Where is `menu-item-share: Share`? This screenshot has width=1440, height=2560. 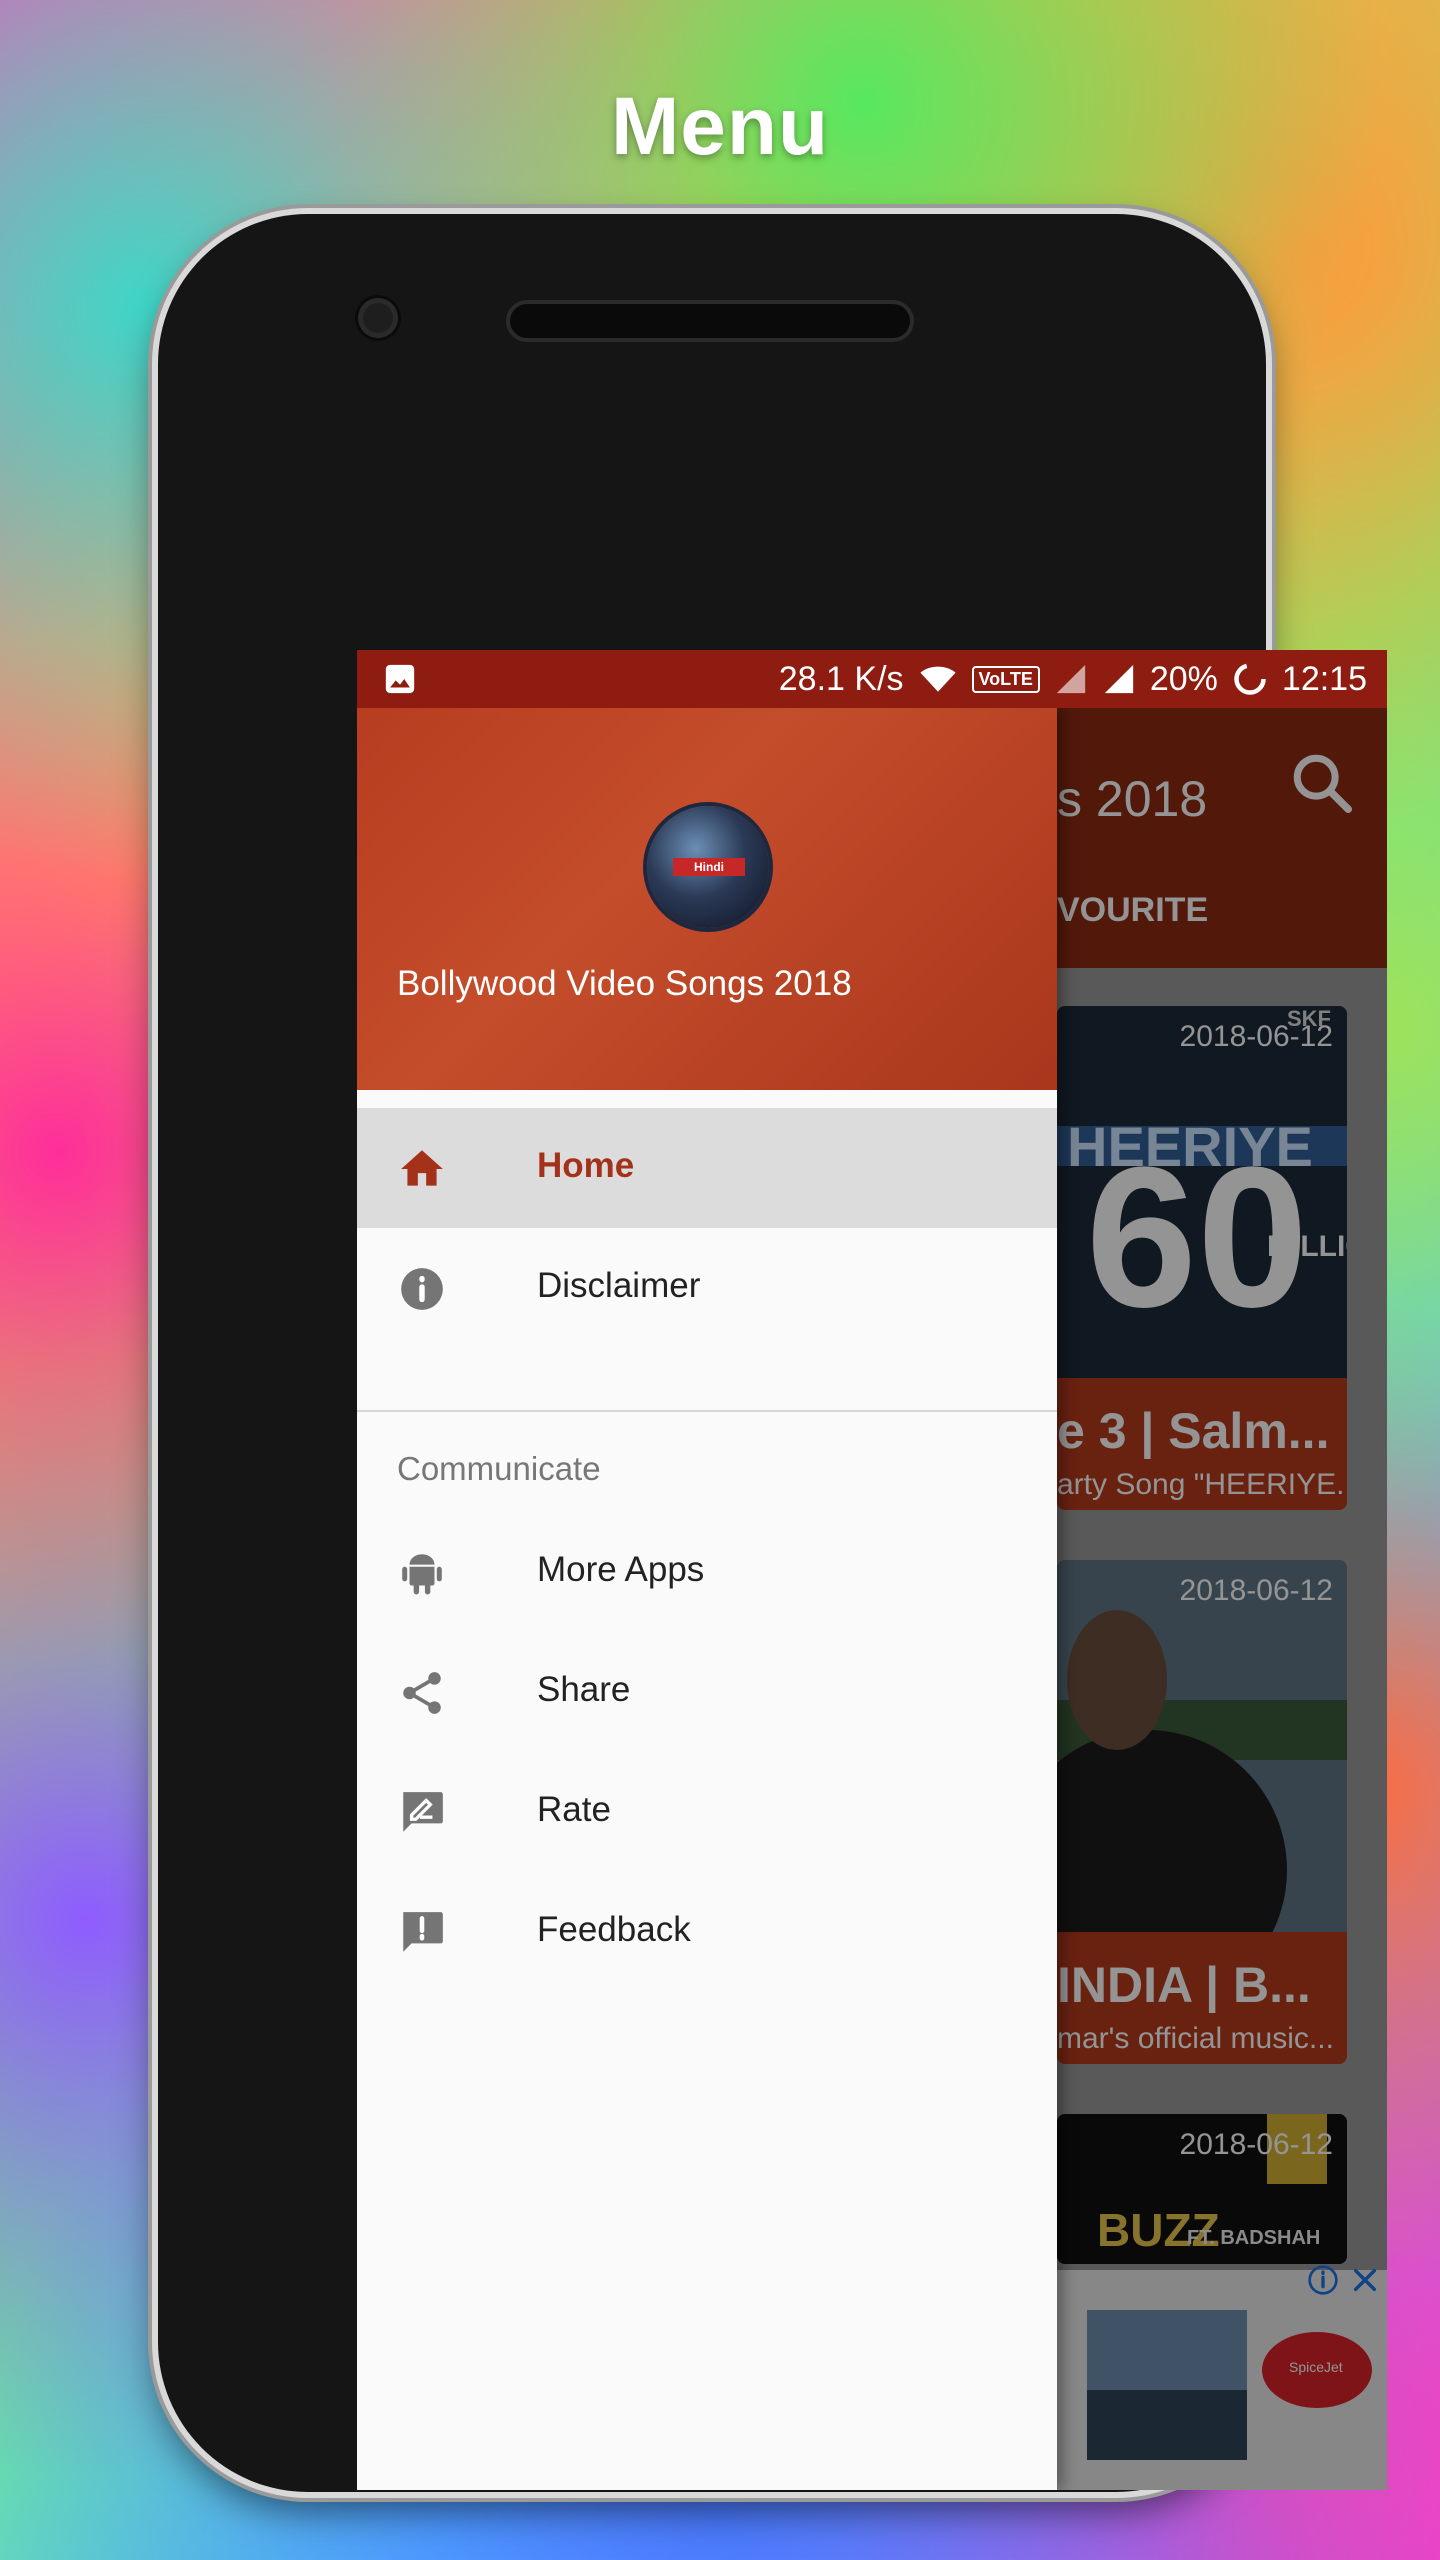 menu-item-share: Share is located at coordinates (707, 1692).